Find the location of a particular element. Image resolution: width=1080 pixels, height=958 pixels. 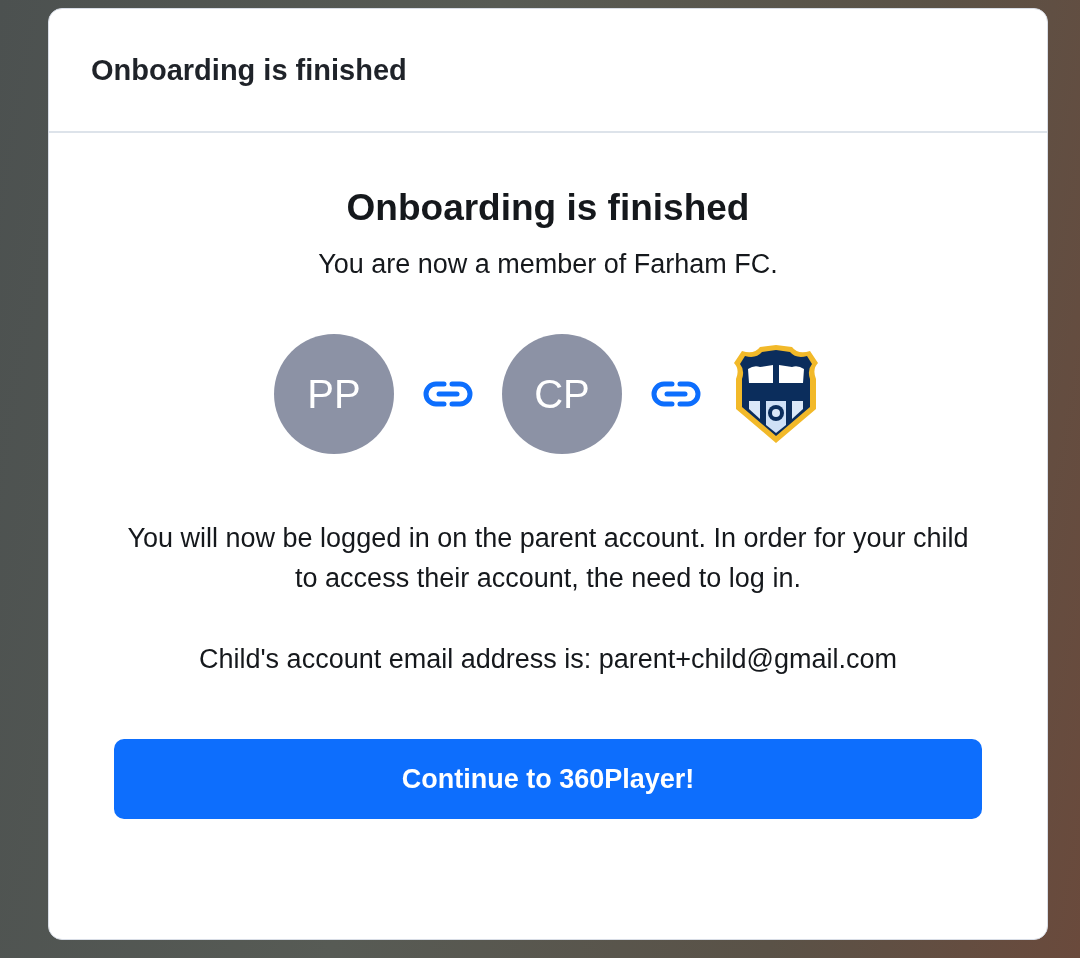

avatar: CP is located at coordinates (562, 394).